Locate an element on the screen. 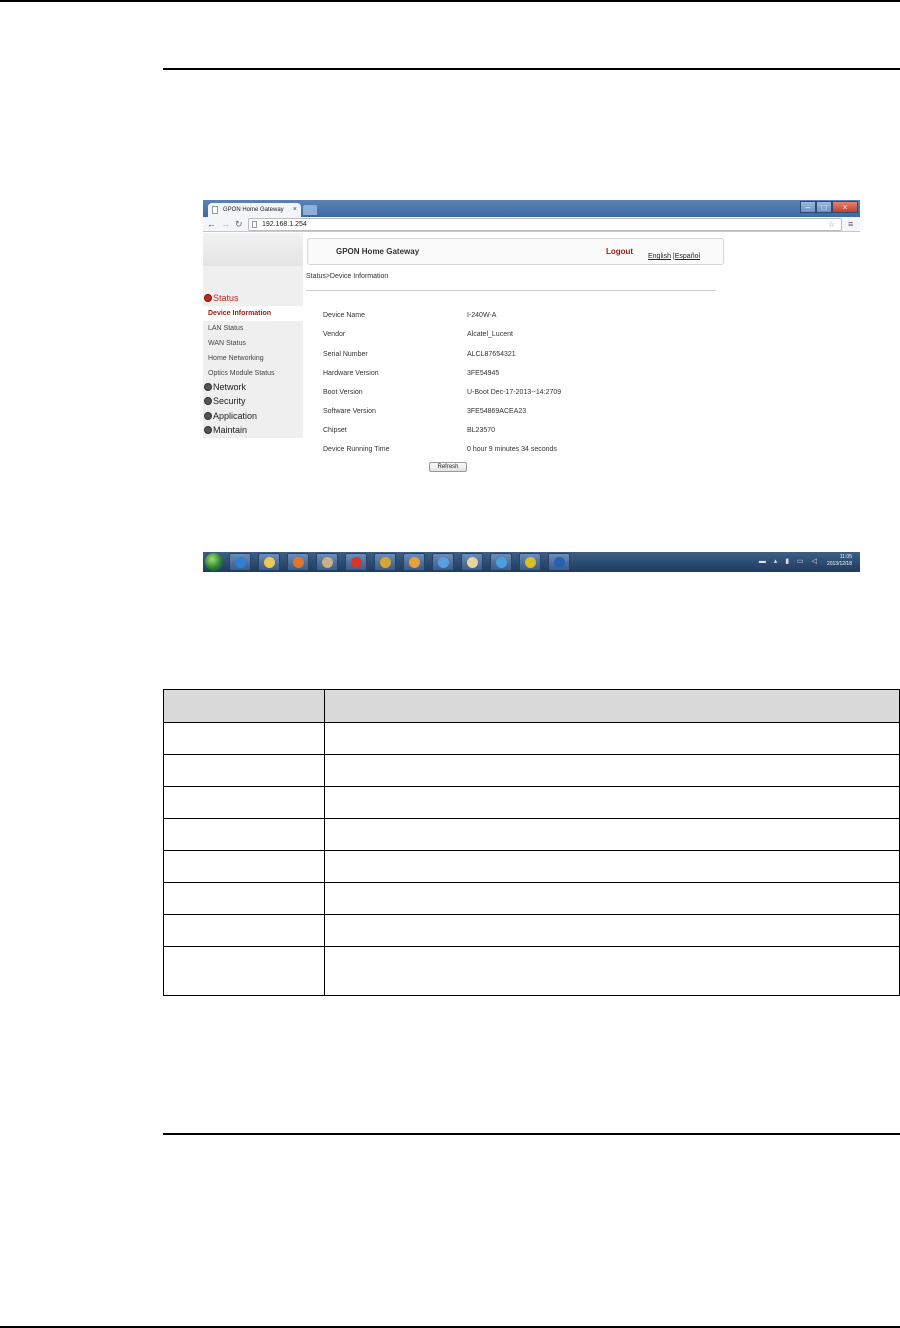 The height and width of the screenshot is (1328, 900). table-header-row is located at coordinates (531, 706).